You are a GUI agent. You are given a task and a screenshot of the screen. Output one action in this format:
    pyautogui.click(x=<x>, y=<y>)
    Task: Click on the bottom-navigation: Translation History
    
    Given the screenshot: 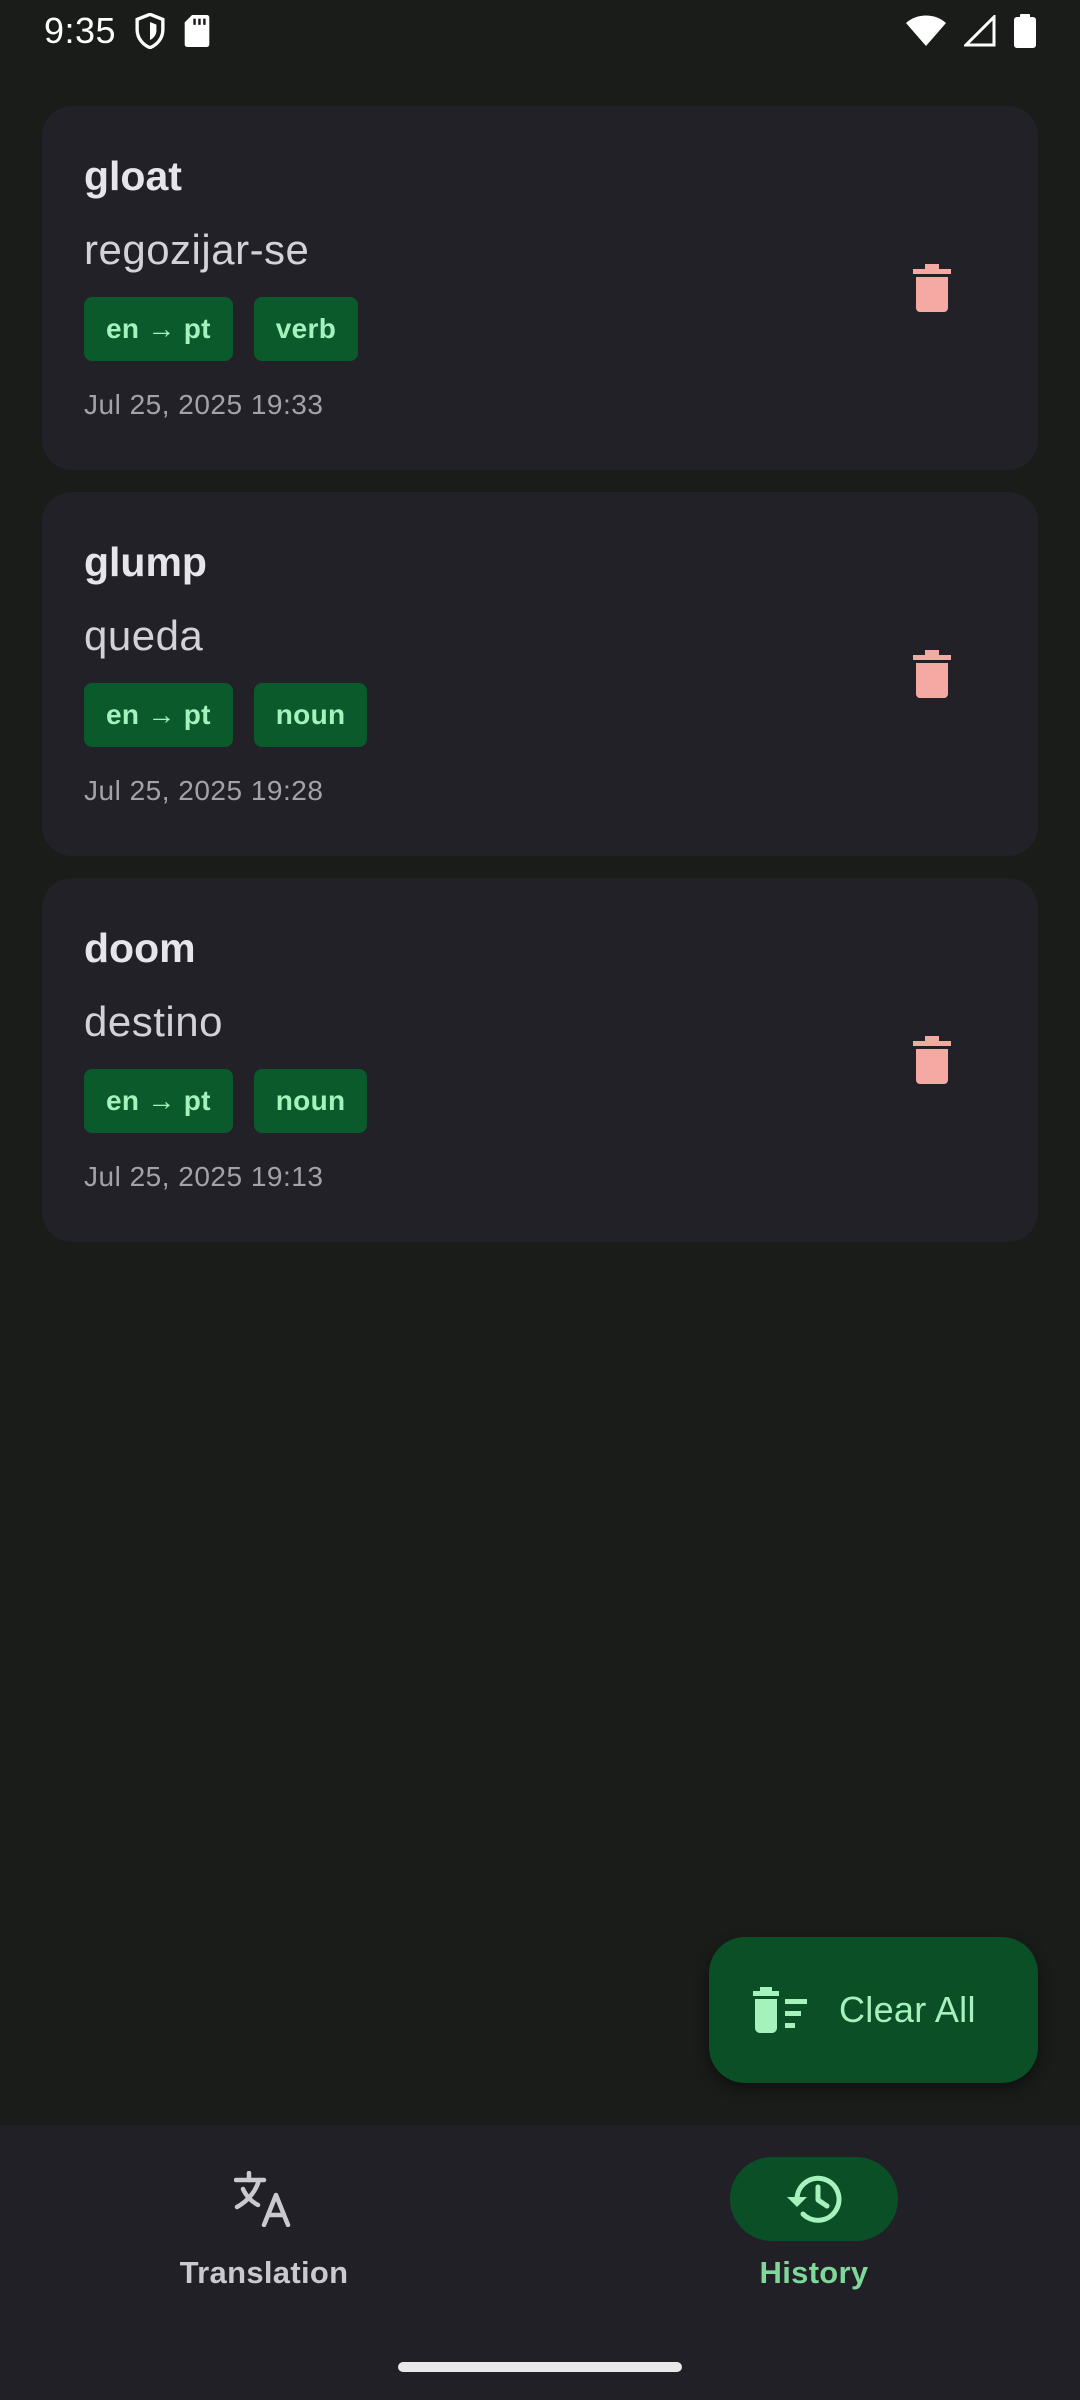 What is the action you would take?
    pyautogui.click(x=540, y=2262)
    